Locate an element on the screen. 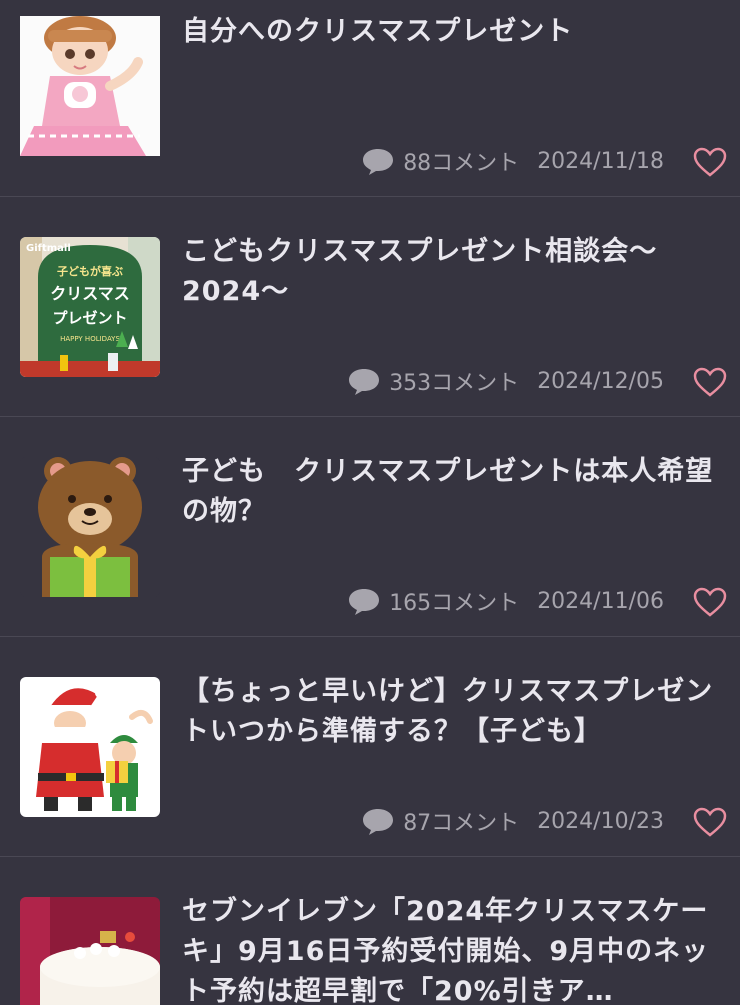 The width and height of the screenshot is (740, 1005). doll-photo is located at coordinates (90, 86).